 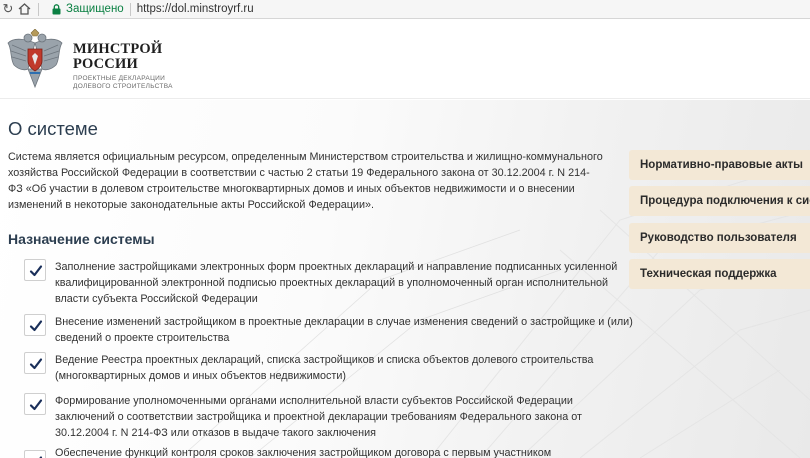 What do you see at coordinates (119, 78) in the screenshot?
I see `brand-subline1: ПРОЕКТНЫЕ ДЕКЛАРАЦИИ` at bounding box center [119, 78].